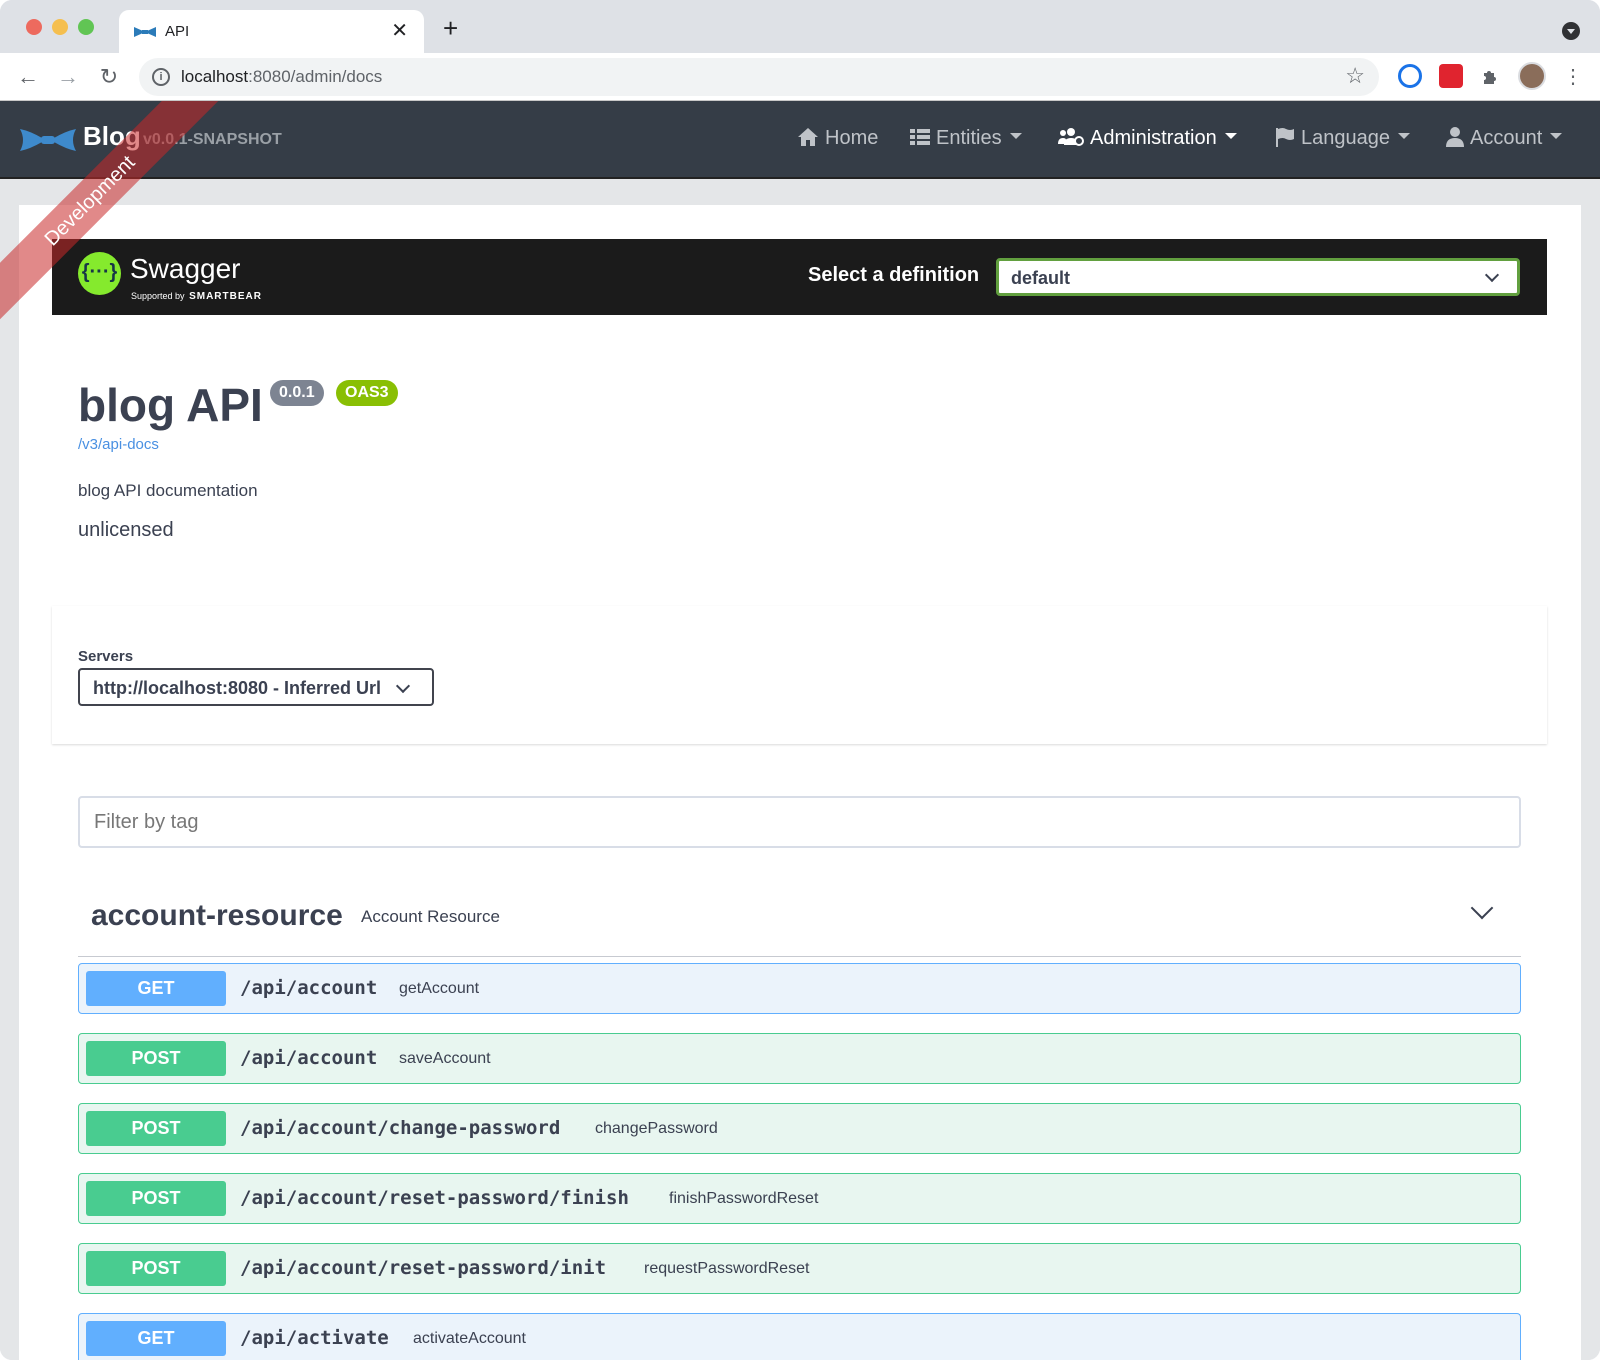  What do you see at coordinates (297, 393) in the screenshot?
I see `version-badge: 0.0.1` at bounding box center [297, 393].